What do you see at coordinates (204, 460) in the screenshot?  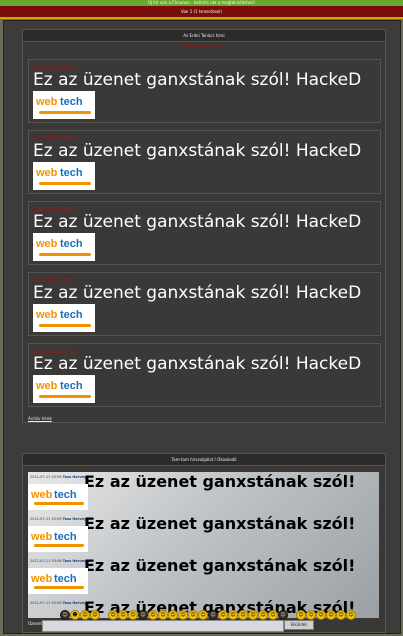 I see `chat-panel-title: Tam-tam hírszolgálat / Okoskodó` at bounding box center [204, 460].